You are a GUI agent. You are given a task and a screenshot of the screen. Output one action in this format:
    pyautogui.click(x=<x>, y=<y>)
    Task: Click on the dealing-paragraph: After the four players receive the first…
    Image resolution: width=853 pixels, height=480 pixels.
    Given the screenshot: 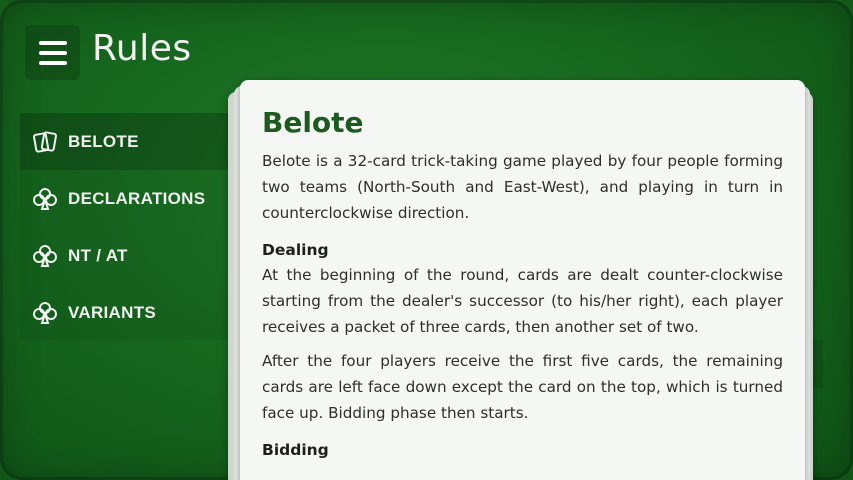 What is the action you would take?
    pyautogui.click(x=522, y=387)
    